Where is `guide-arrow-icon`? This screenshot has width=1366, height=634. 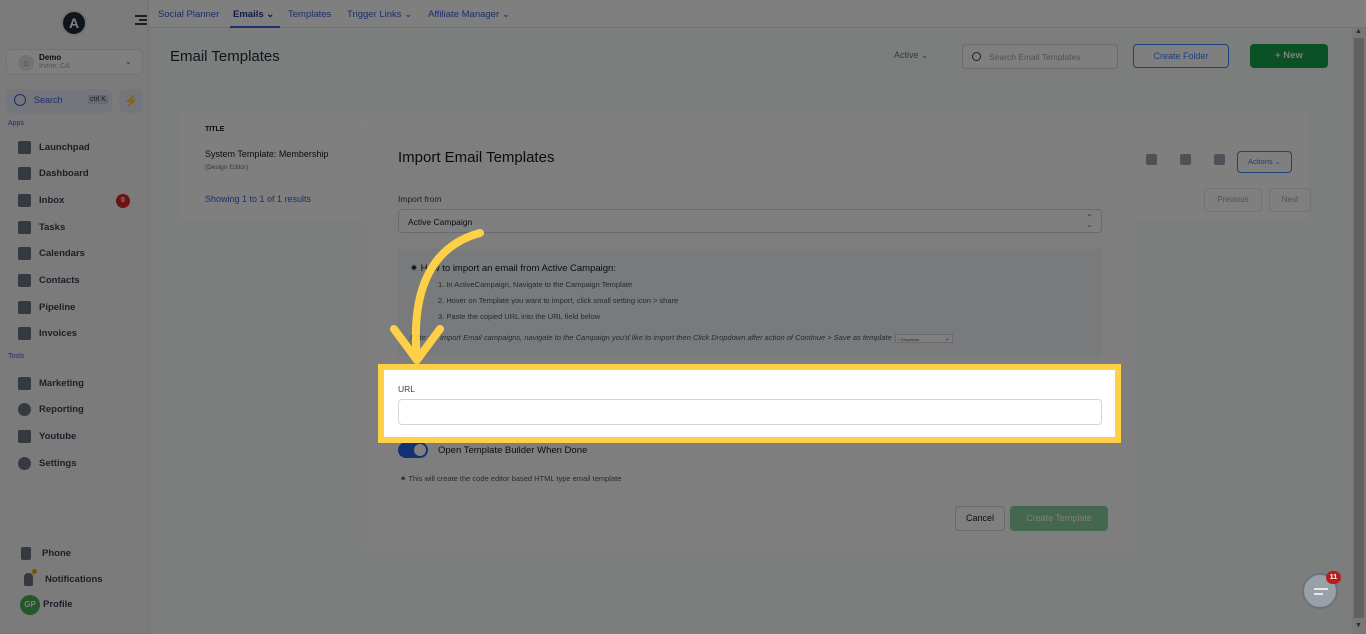 guide-arrow-icon is located at coordinates (437, 296).